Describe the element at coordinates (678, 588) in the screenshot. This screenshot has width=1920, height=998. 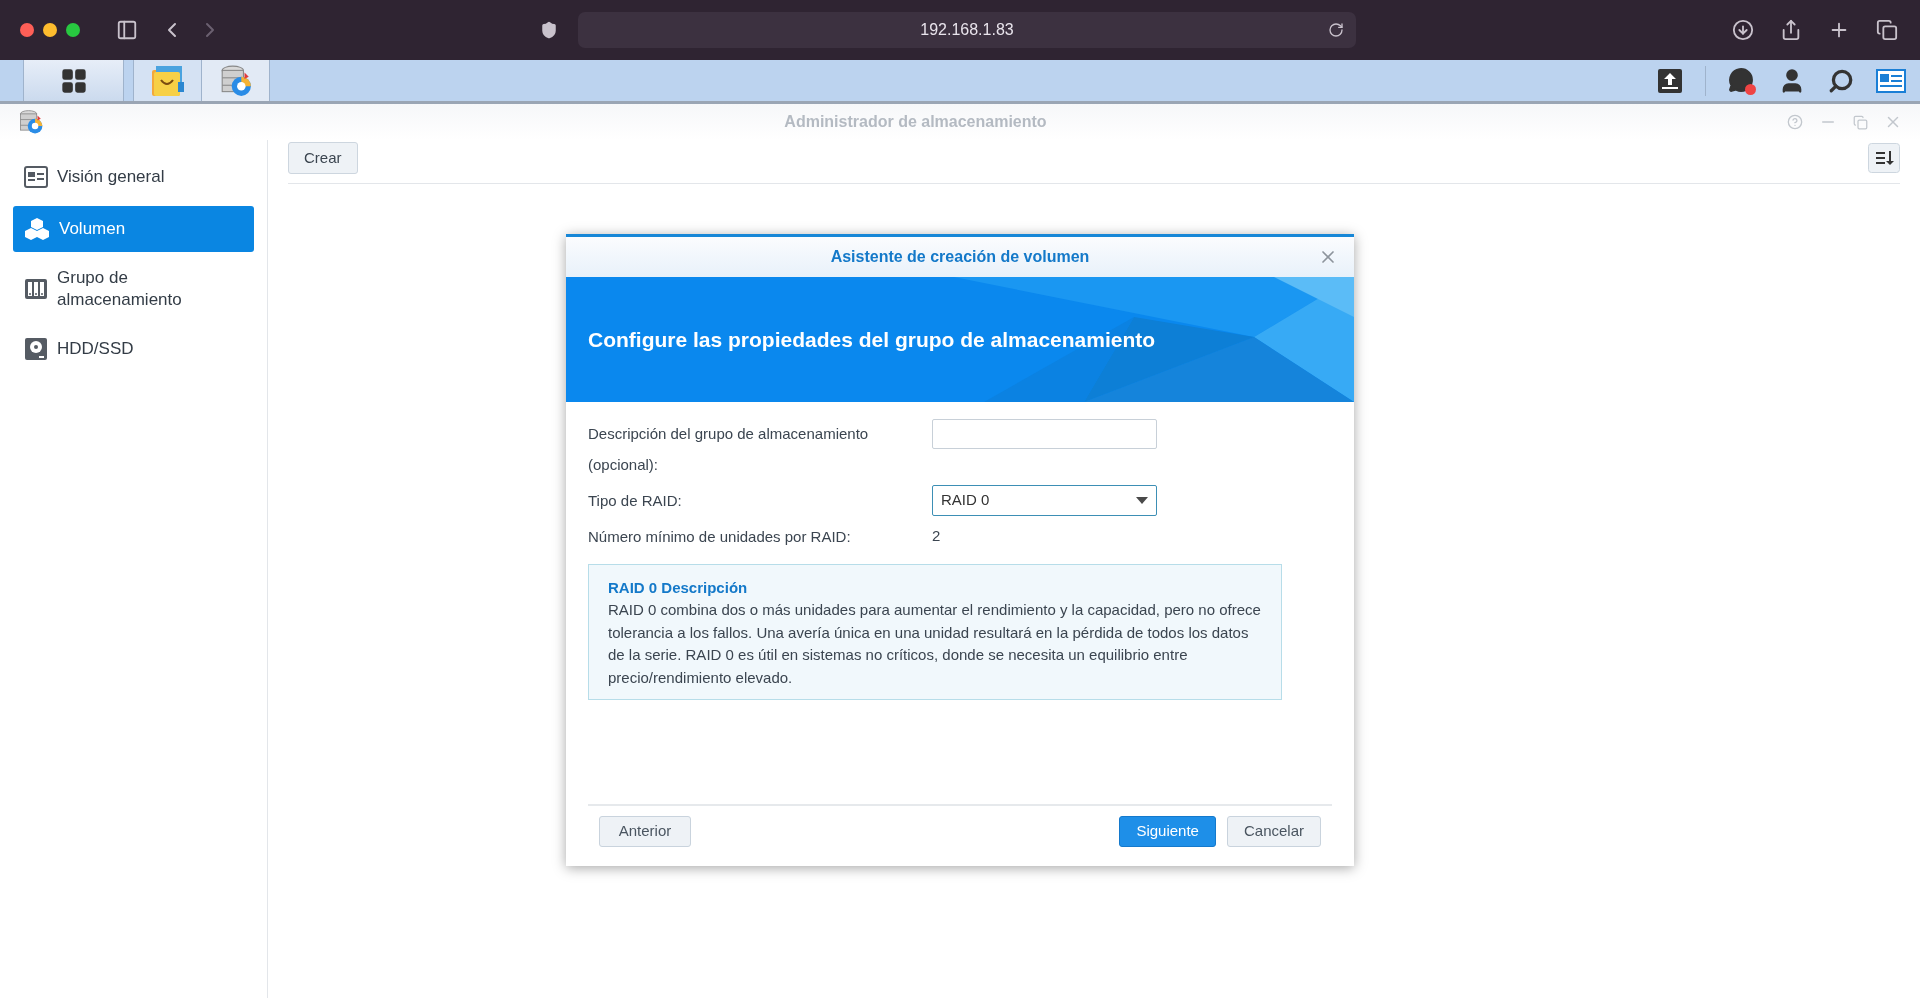
I see `info-title: RAID 0 Descripción` at that location.